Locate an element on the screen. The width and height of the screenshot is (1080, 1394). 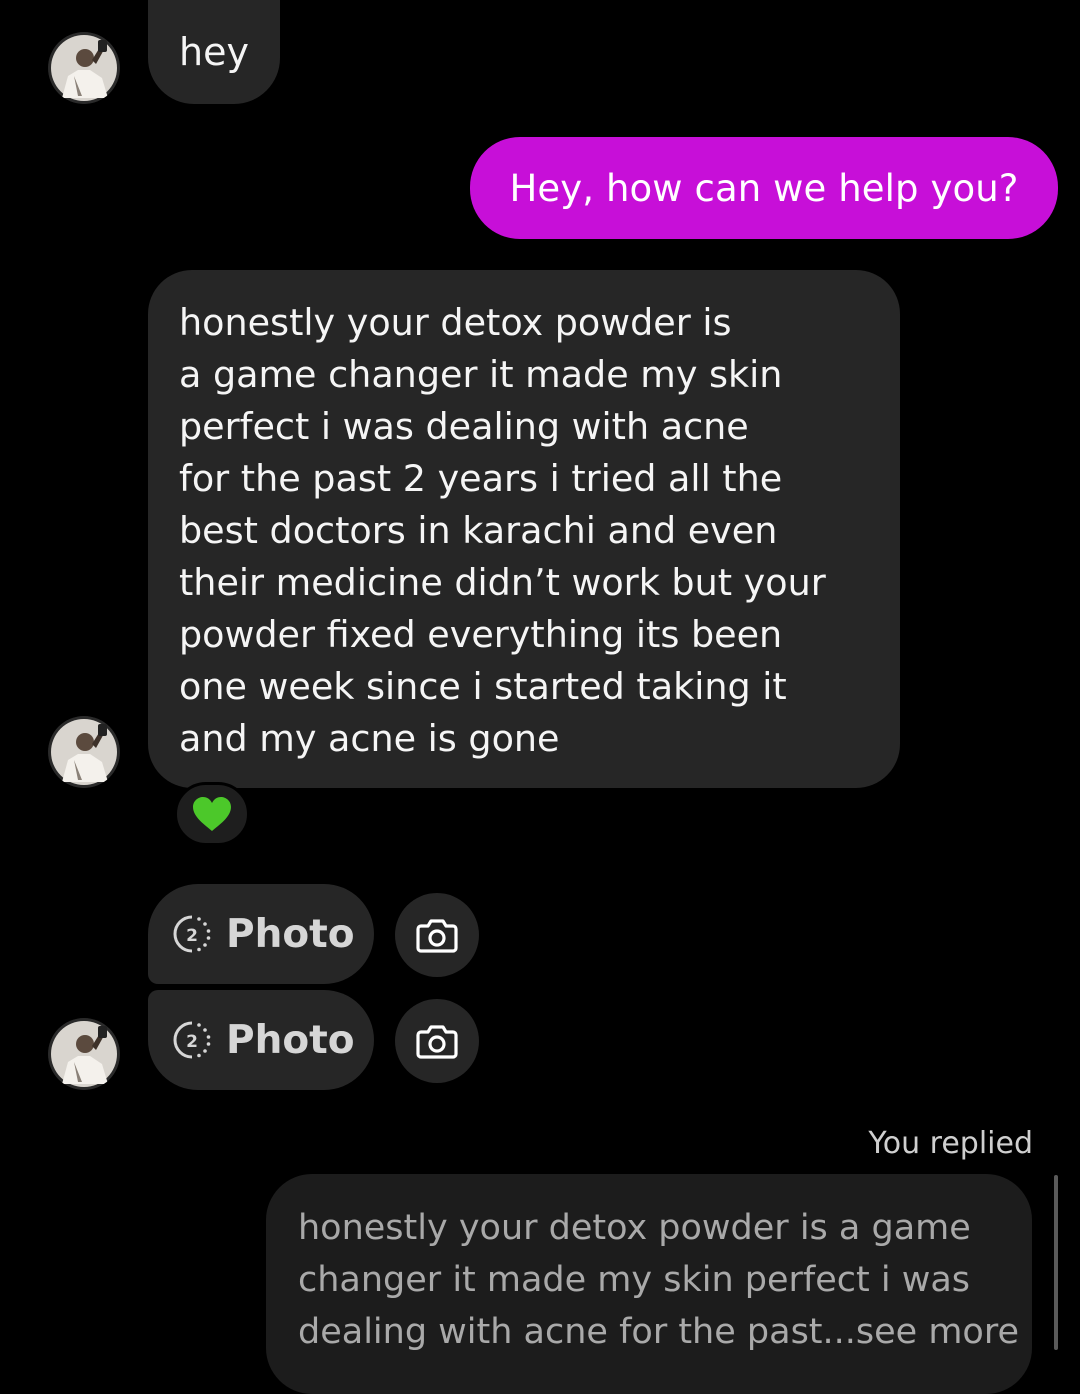
message-line: one week since i started taking it is located at coordinates (483, 686).